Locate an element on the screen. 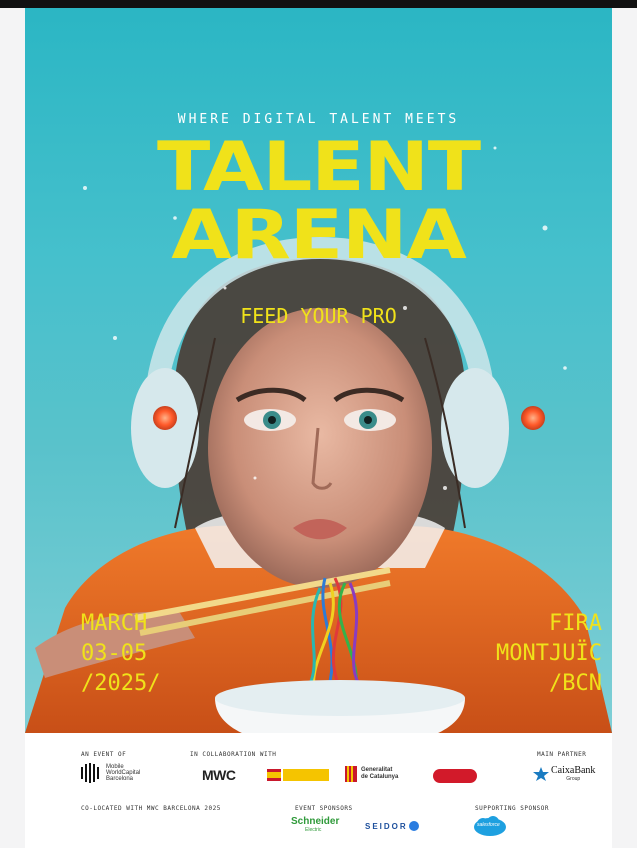 The image size is (637, 848). date-line: 03-05 is located at coordinates (114, 653).